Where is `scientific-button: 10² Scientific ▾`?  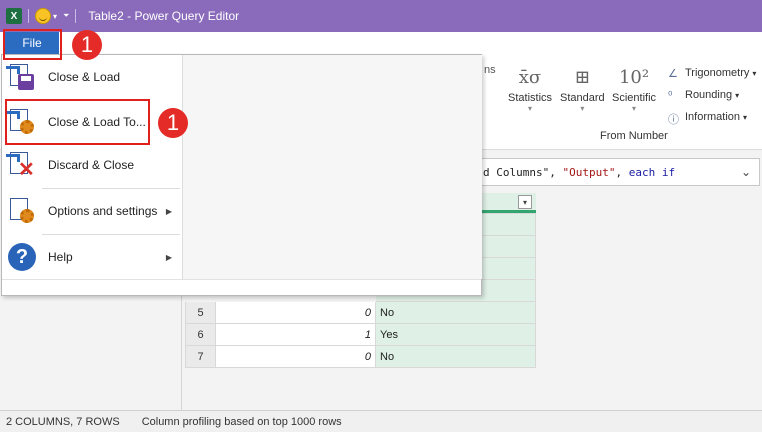
scientific-button: 10² Scientific ▾ is located at coordinates (634, 88).